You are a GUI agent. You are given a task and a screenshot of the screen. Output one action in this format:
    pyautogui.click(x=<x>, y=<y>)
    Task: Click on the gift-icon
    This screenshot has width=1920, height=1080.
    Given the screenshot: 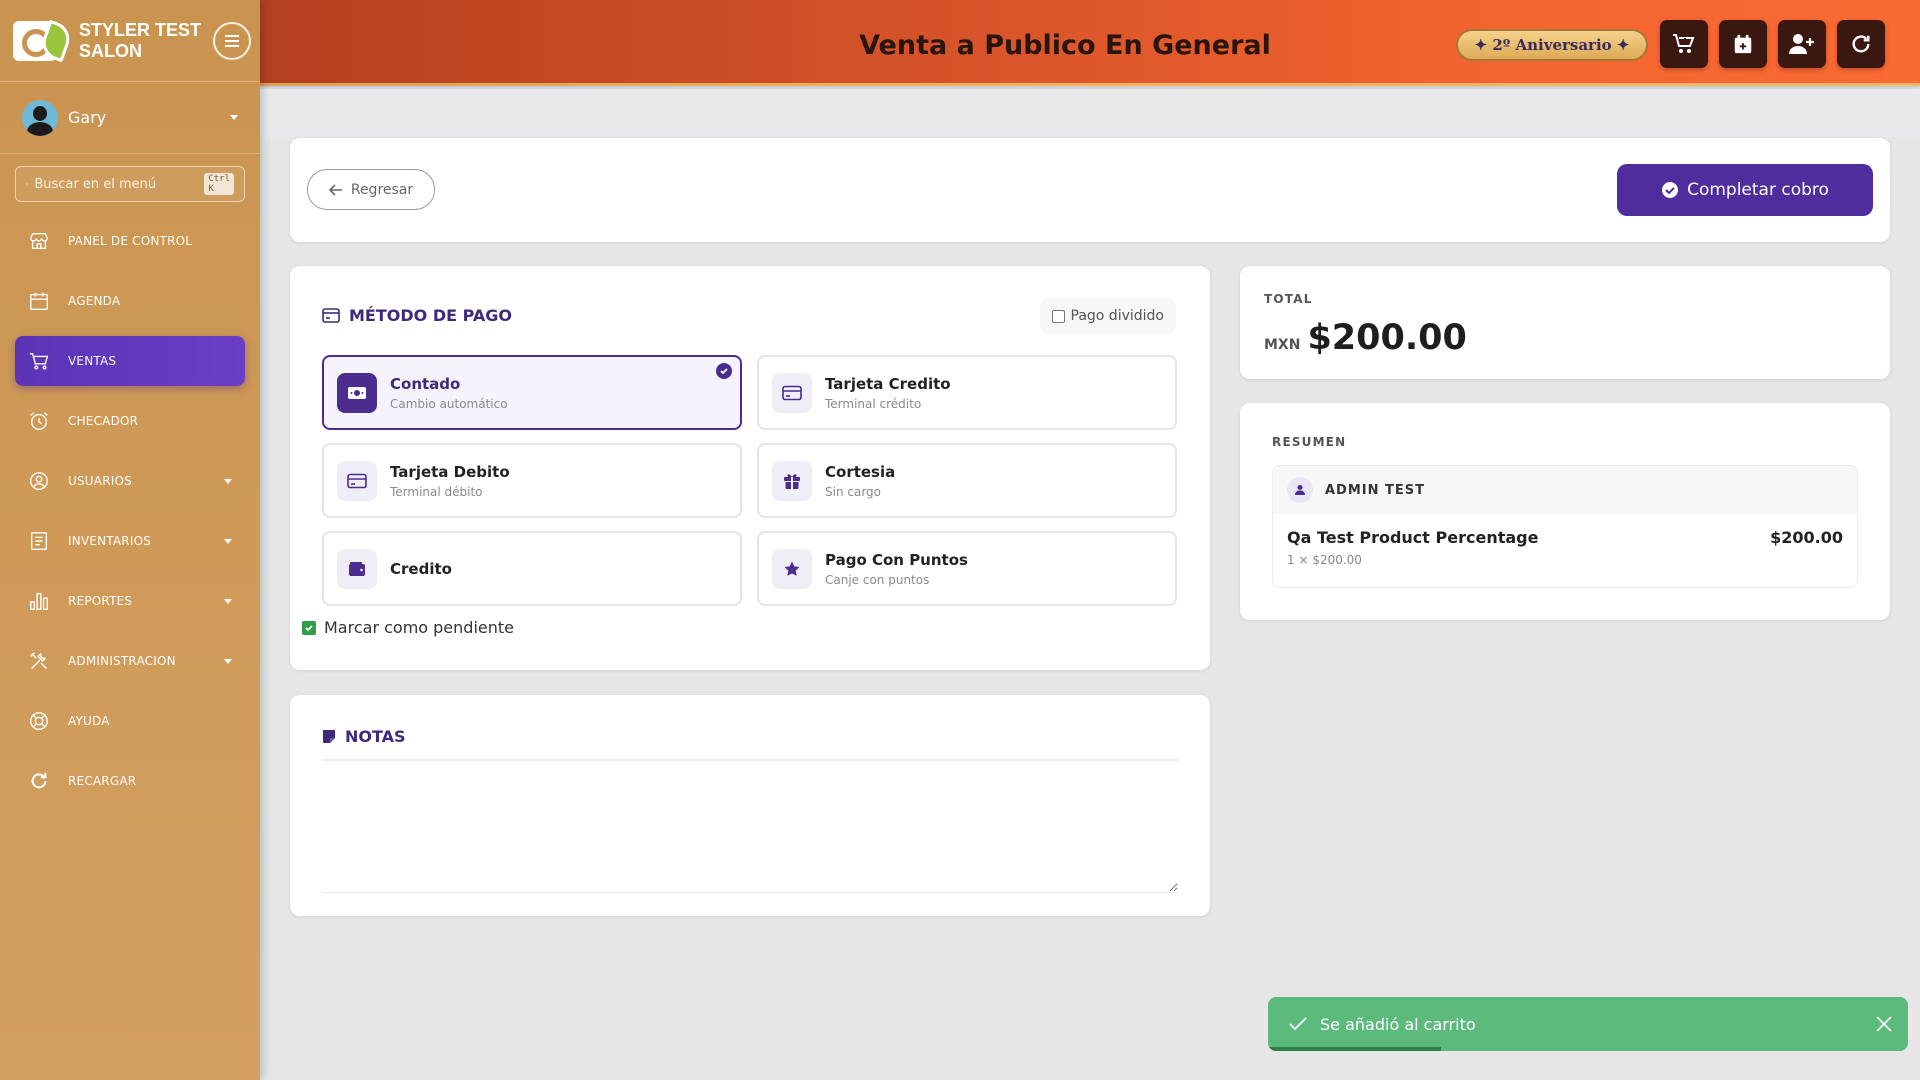 What is the action you would take?
    pyautogui.click(x=792, y=480)
    